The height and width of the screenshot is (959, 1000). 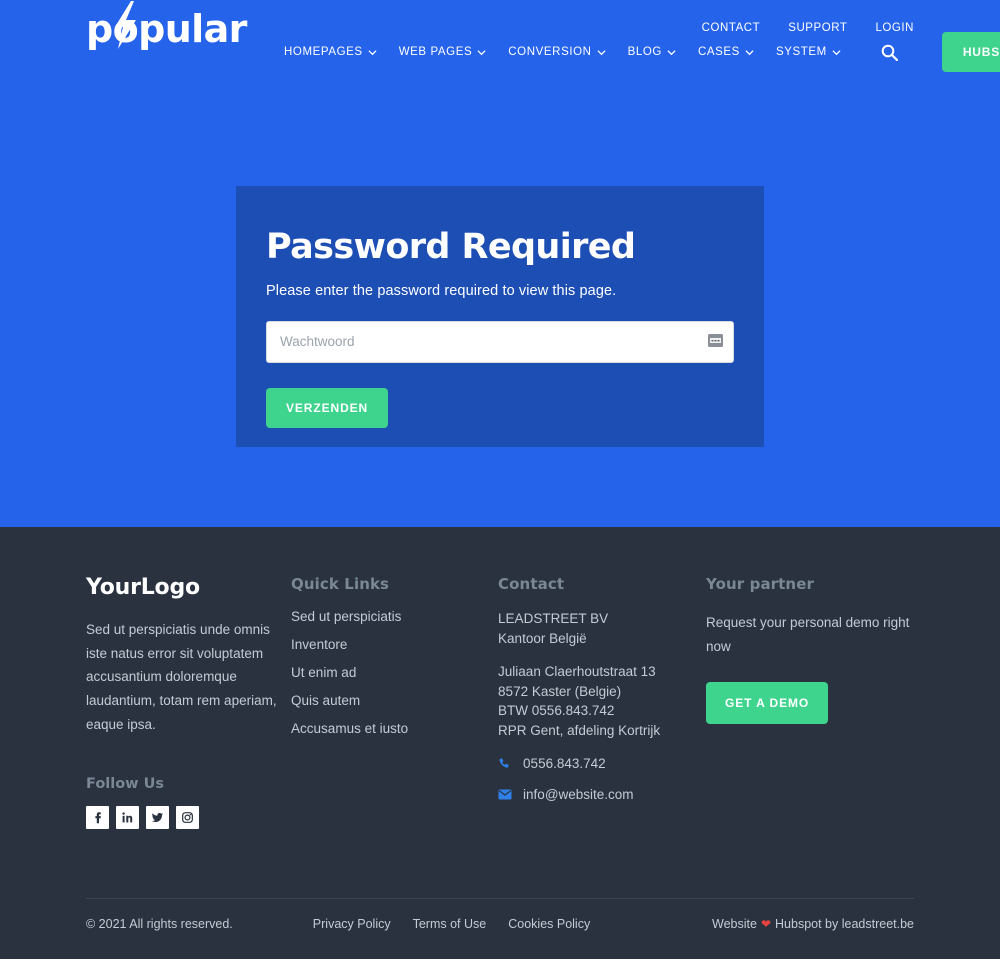 What do you see at coordinates (352, 924) in the screenshot?
I see `privacy-policy-link: Privacy Policy` at bounding box center [352, 924].